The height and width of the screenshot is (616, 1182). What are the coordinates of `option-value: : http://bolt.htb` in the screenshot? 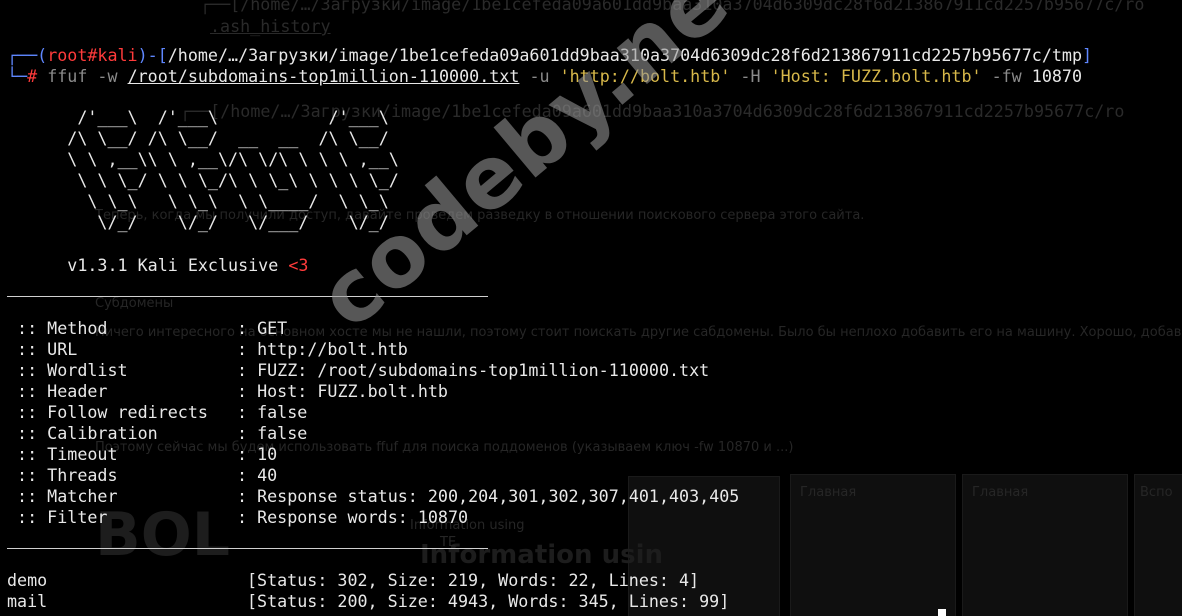 It's located at (322, 349).